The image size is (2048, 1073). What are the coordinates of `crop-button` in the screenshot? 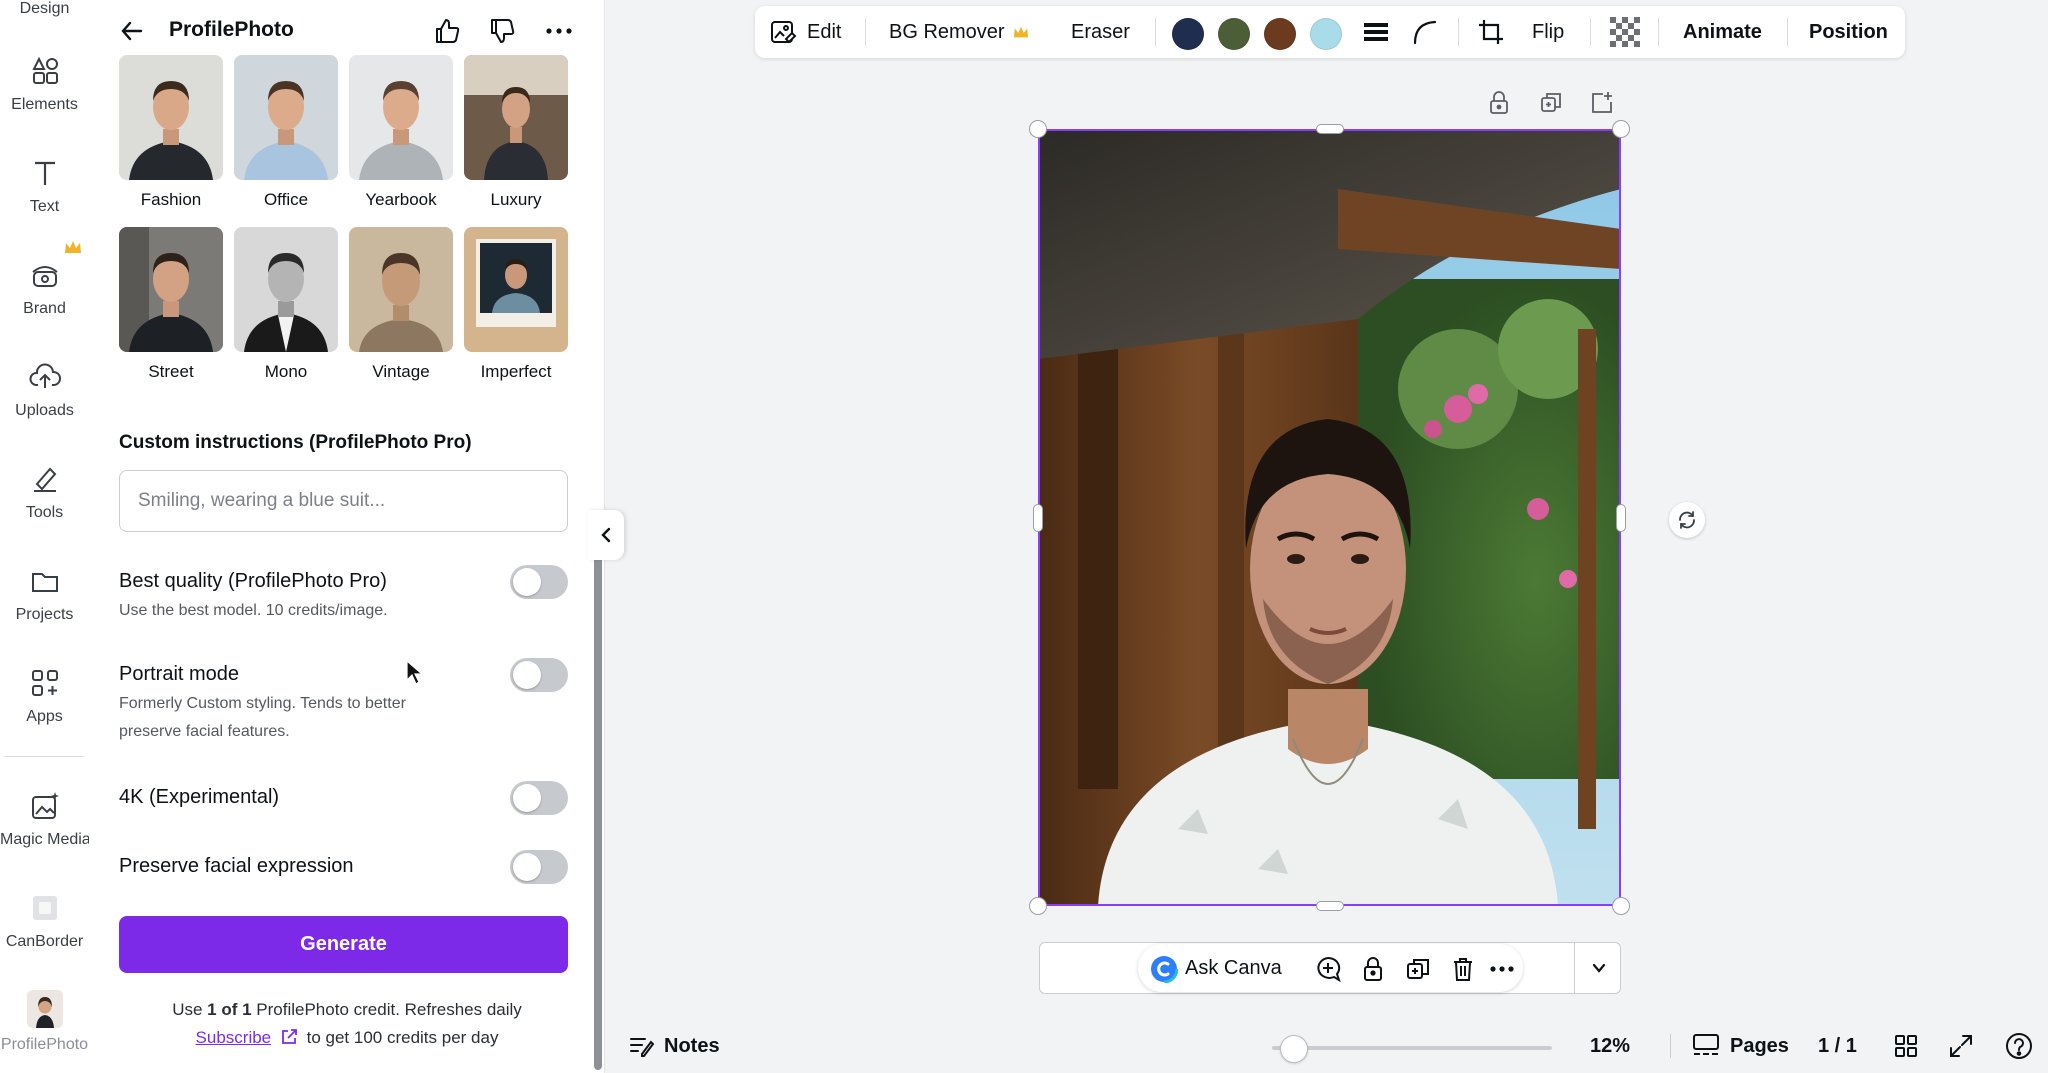 It's located at (1491, 32).